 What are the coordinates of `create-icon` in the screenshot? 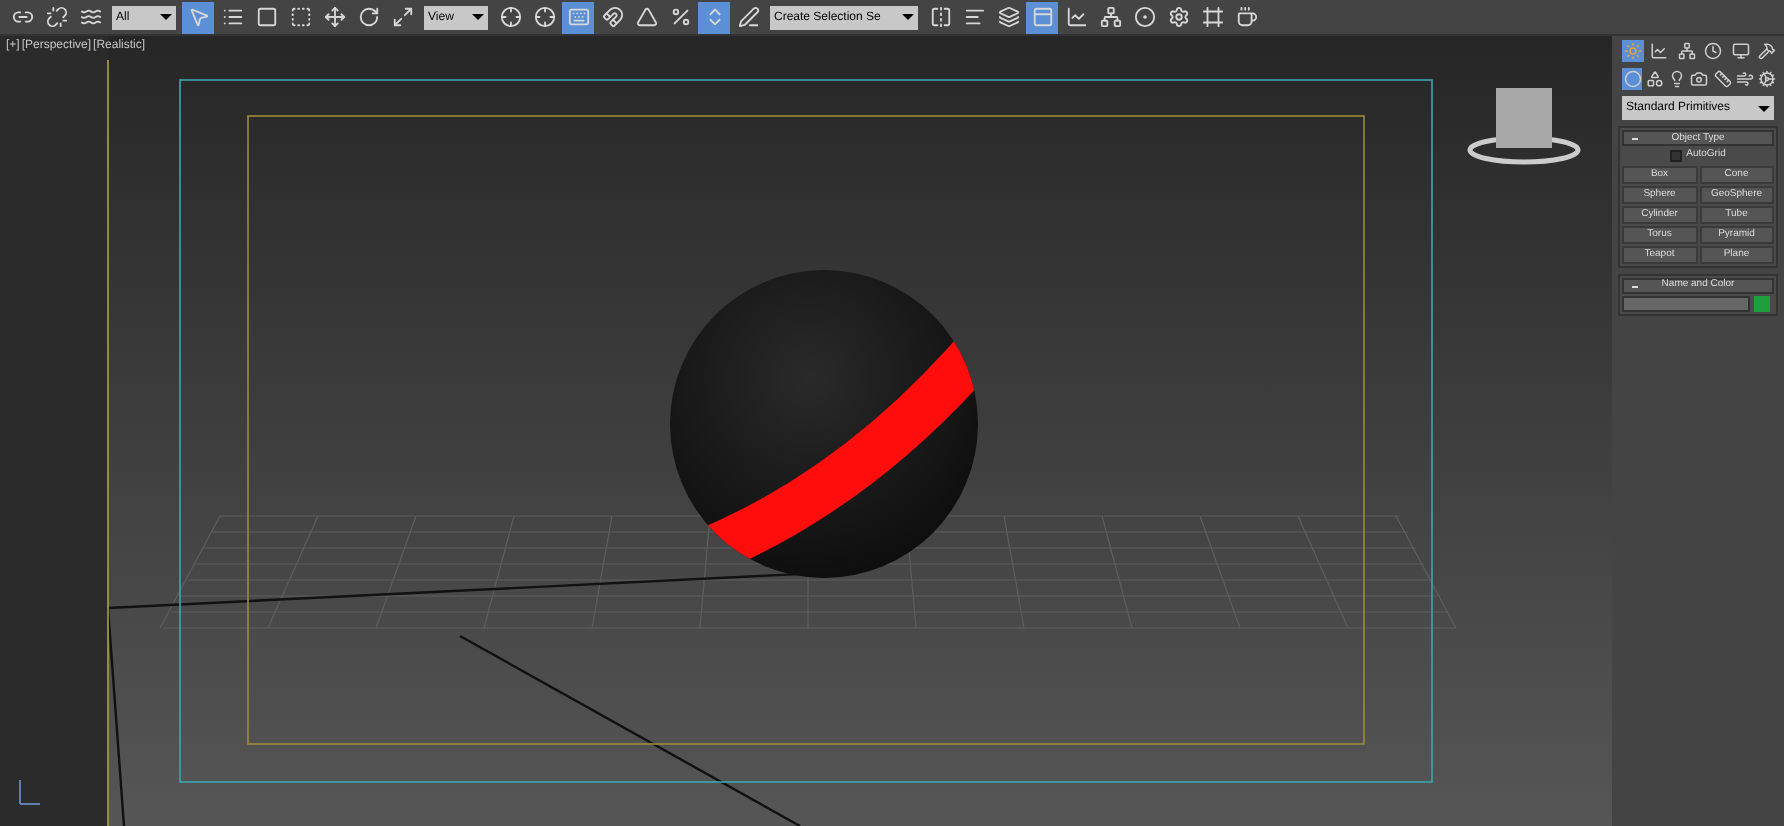 It's located at (1632, 51).